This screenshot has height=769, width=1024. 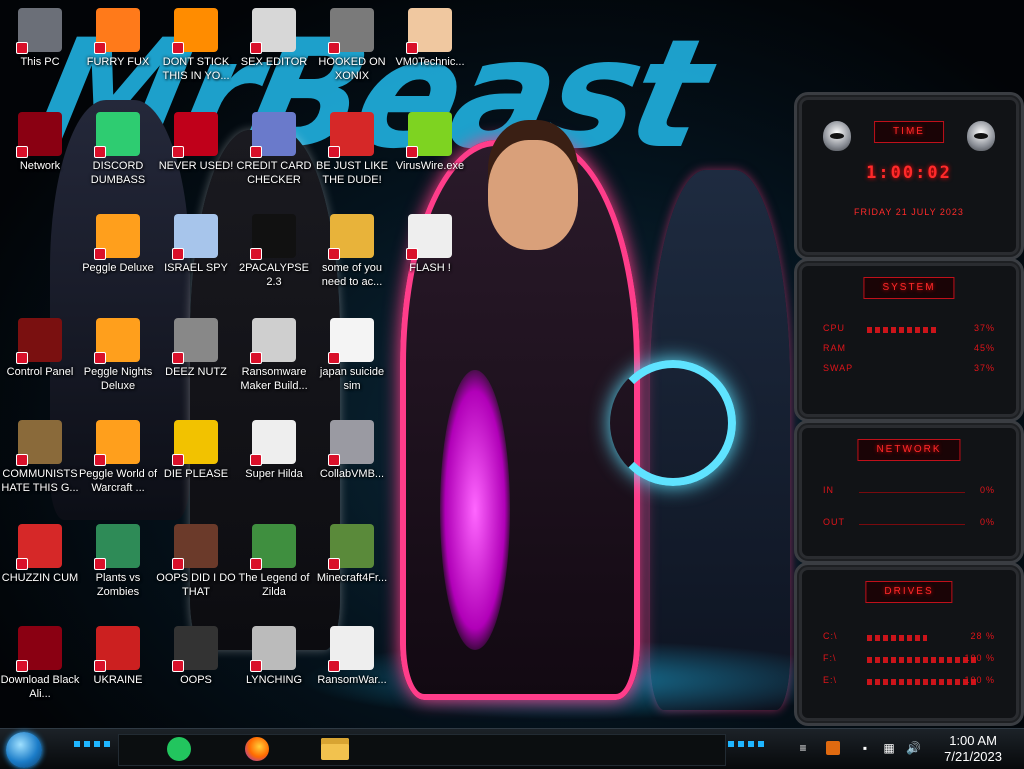 What do you see at coordinates (351, 237) in the screenshot?
I see `beaver-icon` at bounding box center [351, 237].